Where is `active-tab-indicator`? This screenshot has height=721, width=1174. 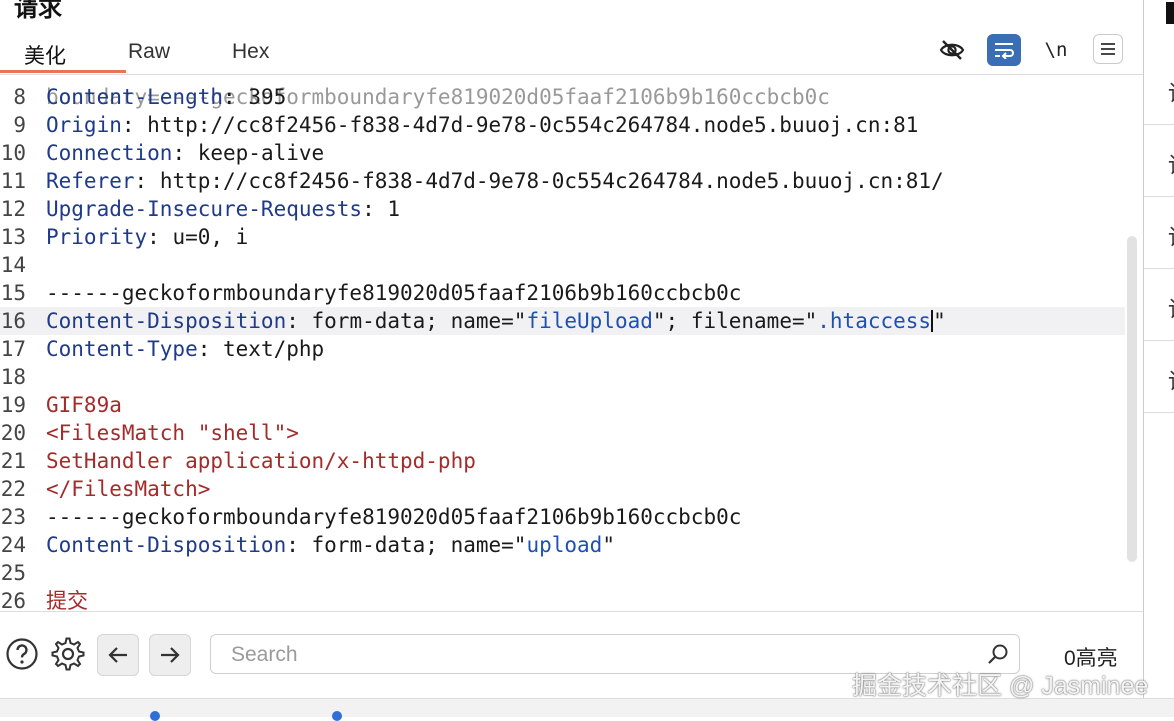
active-tab-indicator is located at coordinates (63, 71).